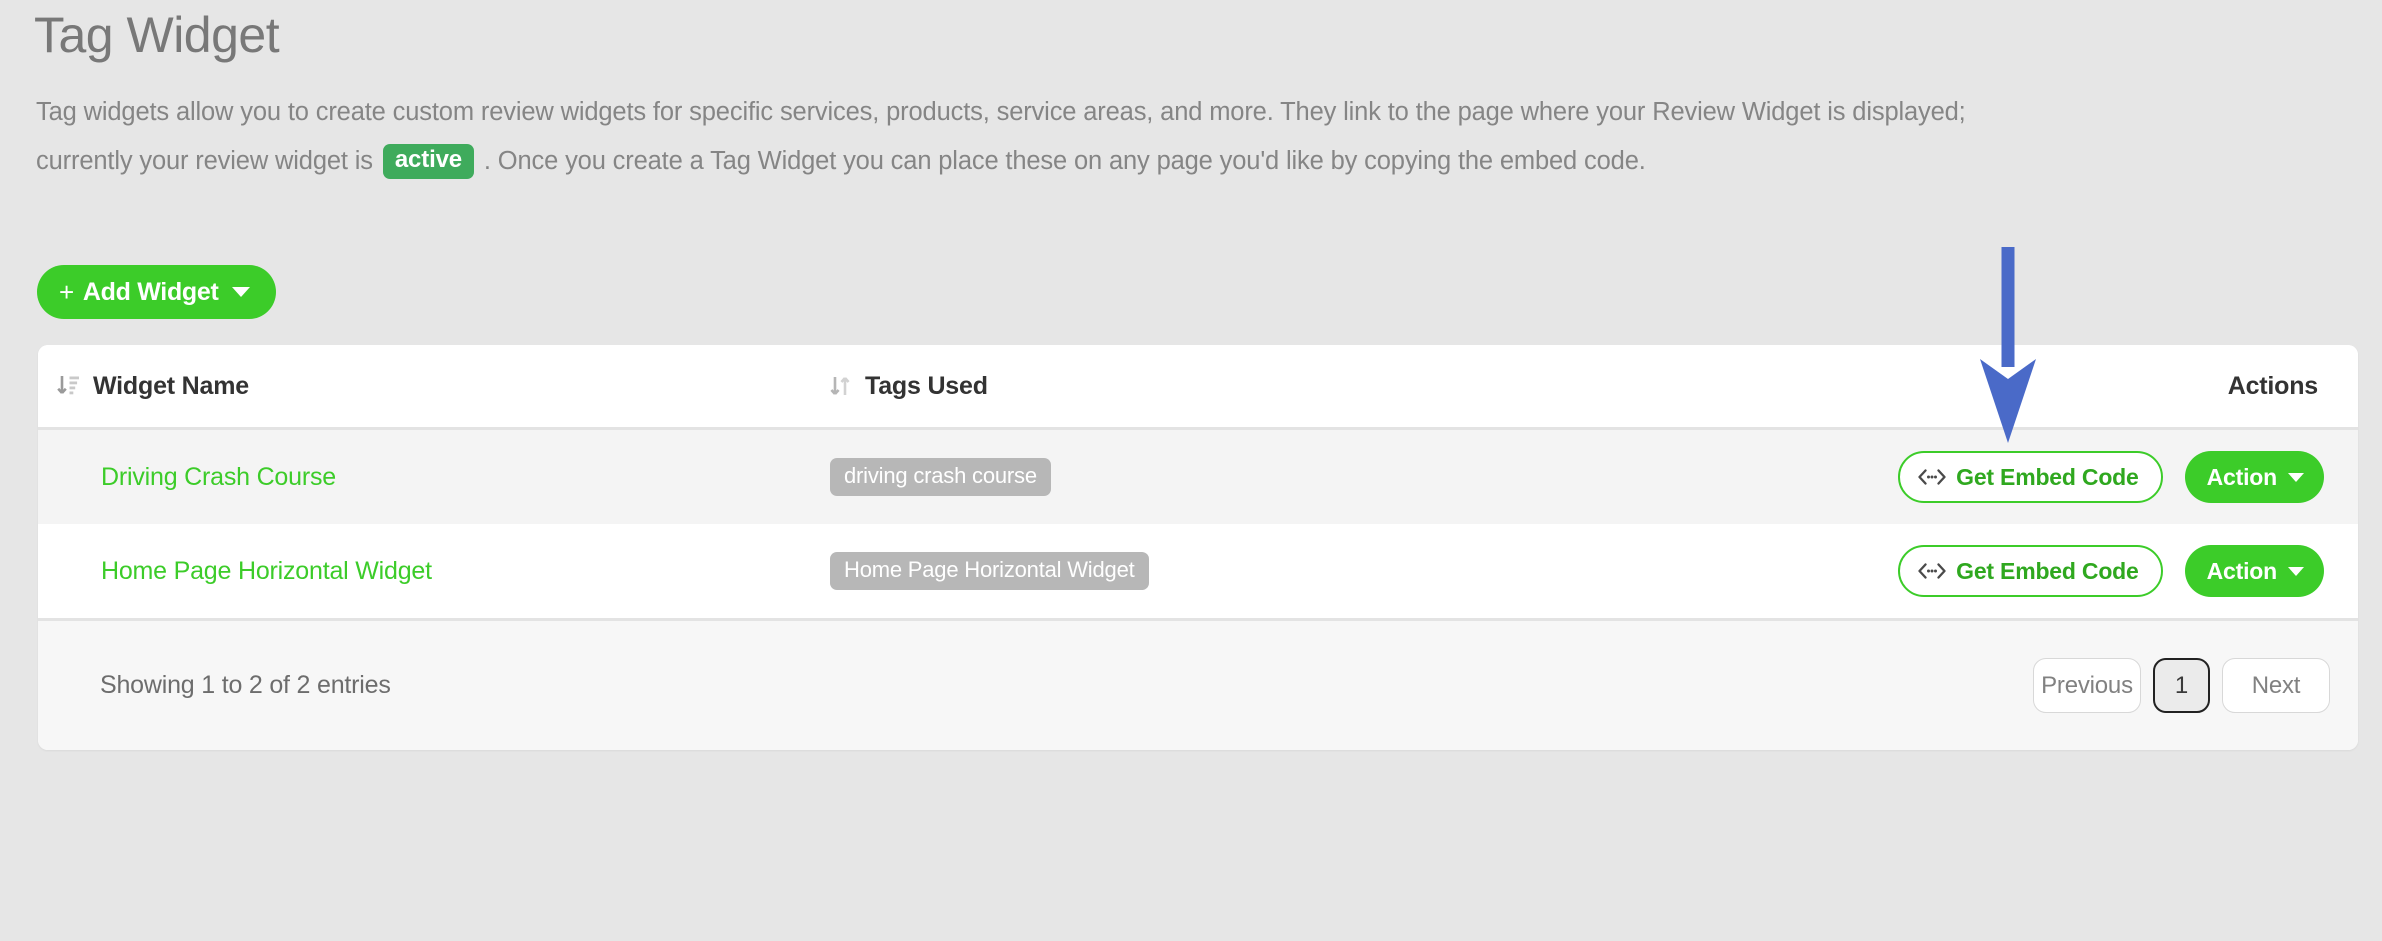 Image resolution: width=2382 pixels, height=941 pixels. What do you see at coordinates (2276, 685) in the screenshot?
I see `pagination-next-button: Next` at bounding box center [2276, 685].